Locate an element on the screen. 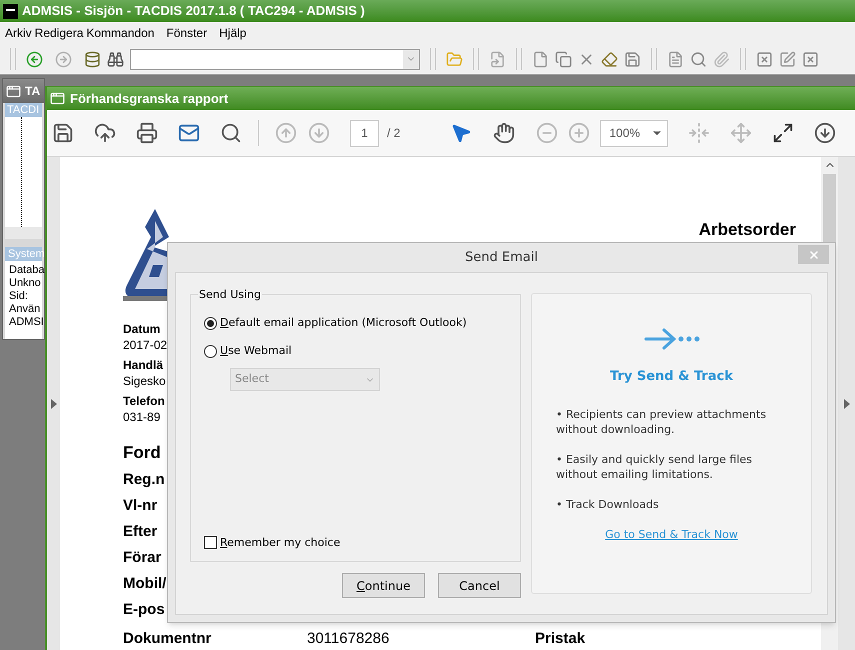 The height and width of the screenshot is (650, 855). close-button is located at coordinates (813, 254).